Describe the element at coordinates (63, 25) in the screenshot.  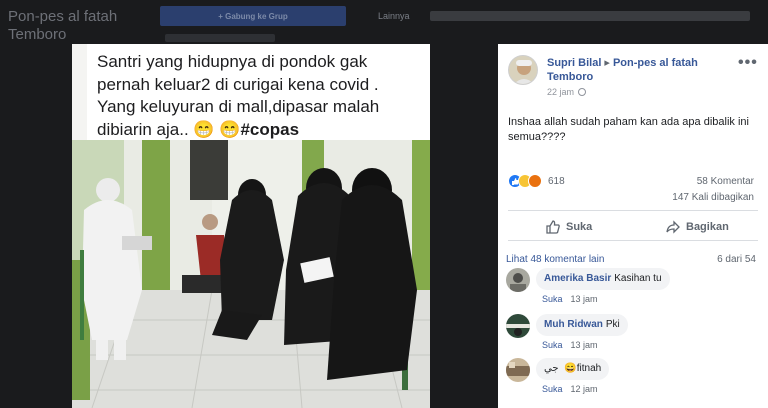
I see `group-title: Pon-pes al fatah Temboro` at that location.